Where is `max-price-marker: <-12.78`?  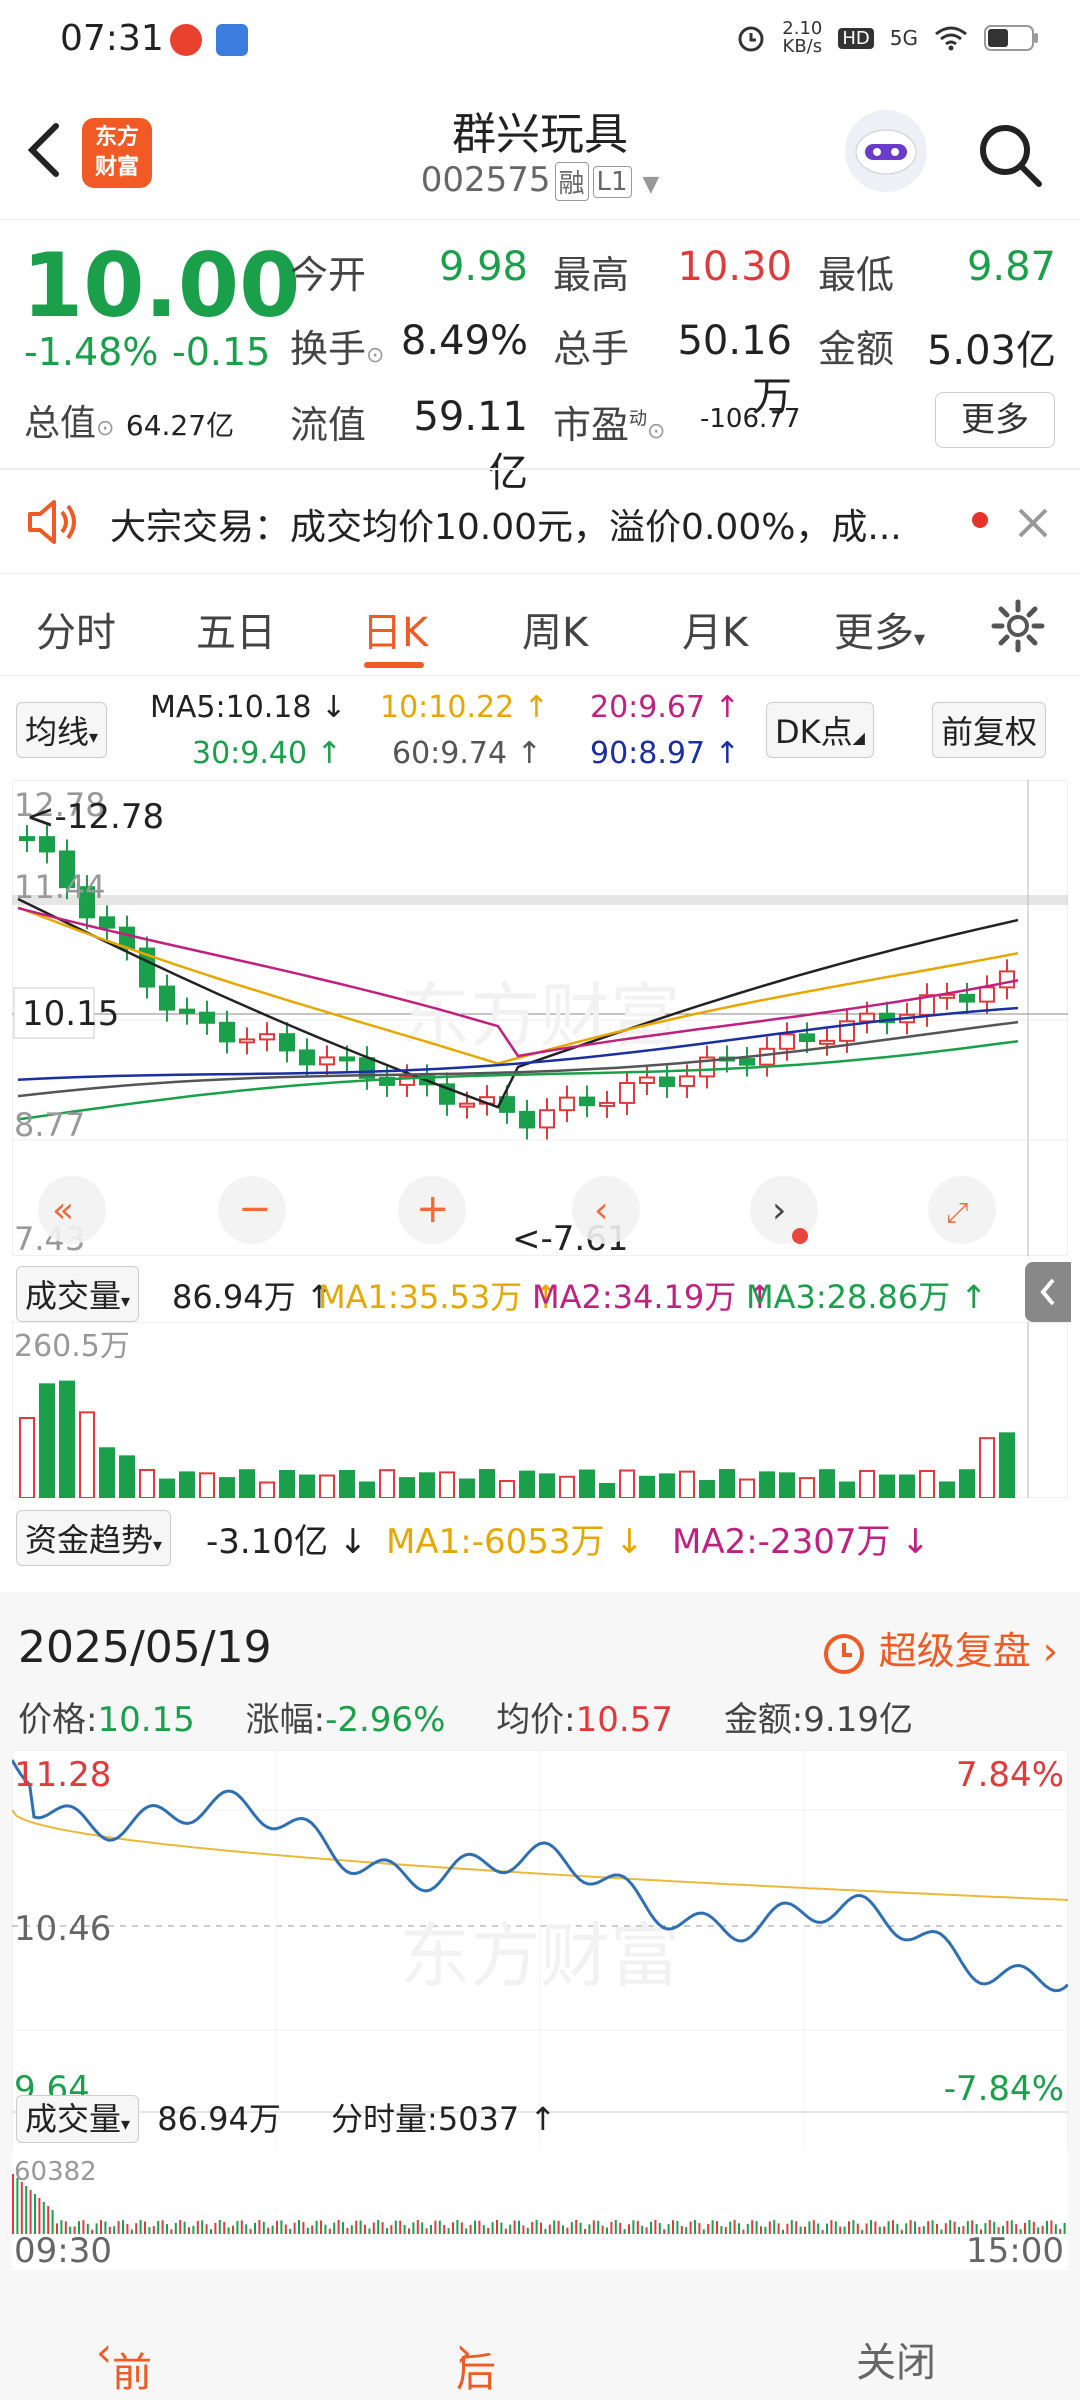
max-price-marker: <-12.78 is located at coordinates (95, 817).